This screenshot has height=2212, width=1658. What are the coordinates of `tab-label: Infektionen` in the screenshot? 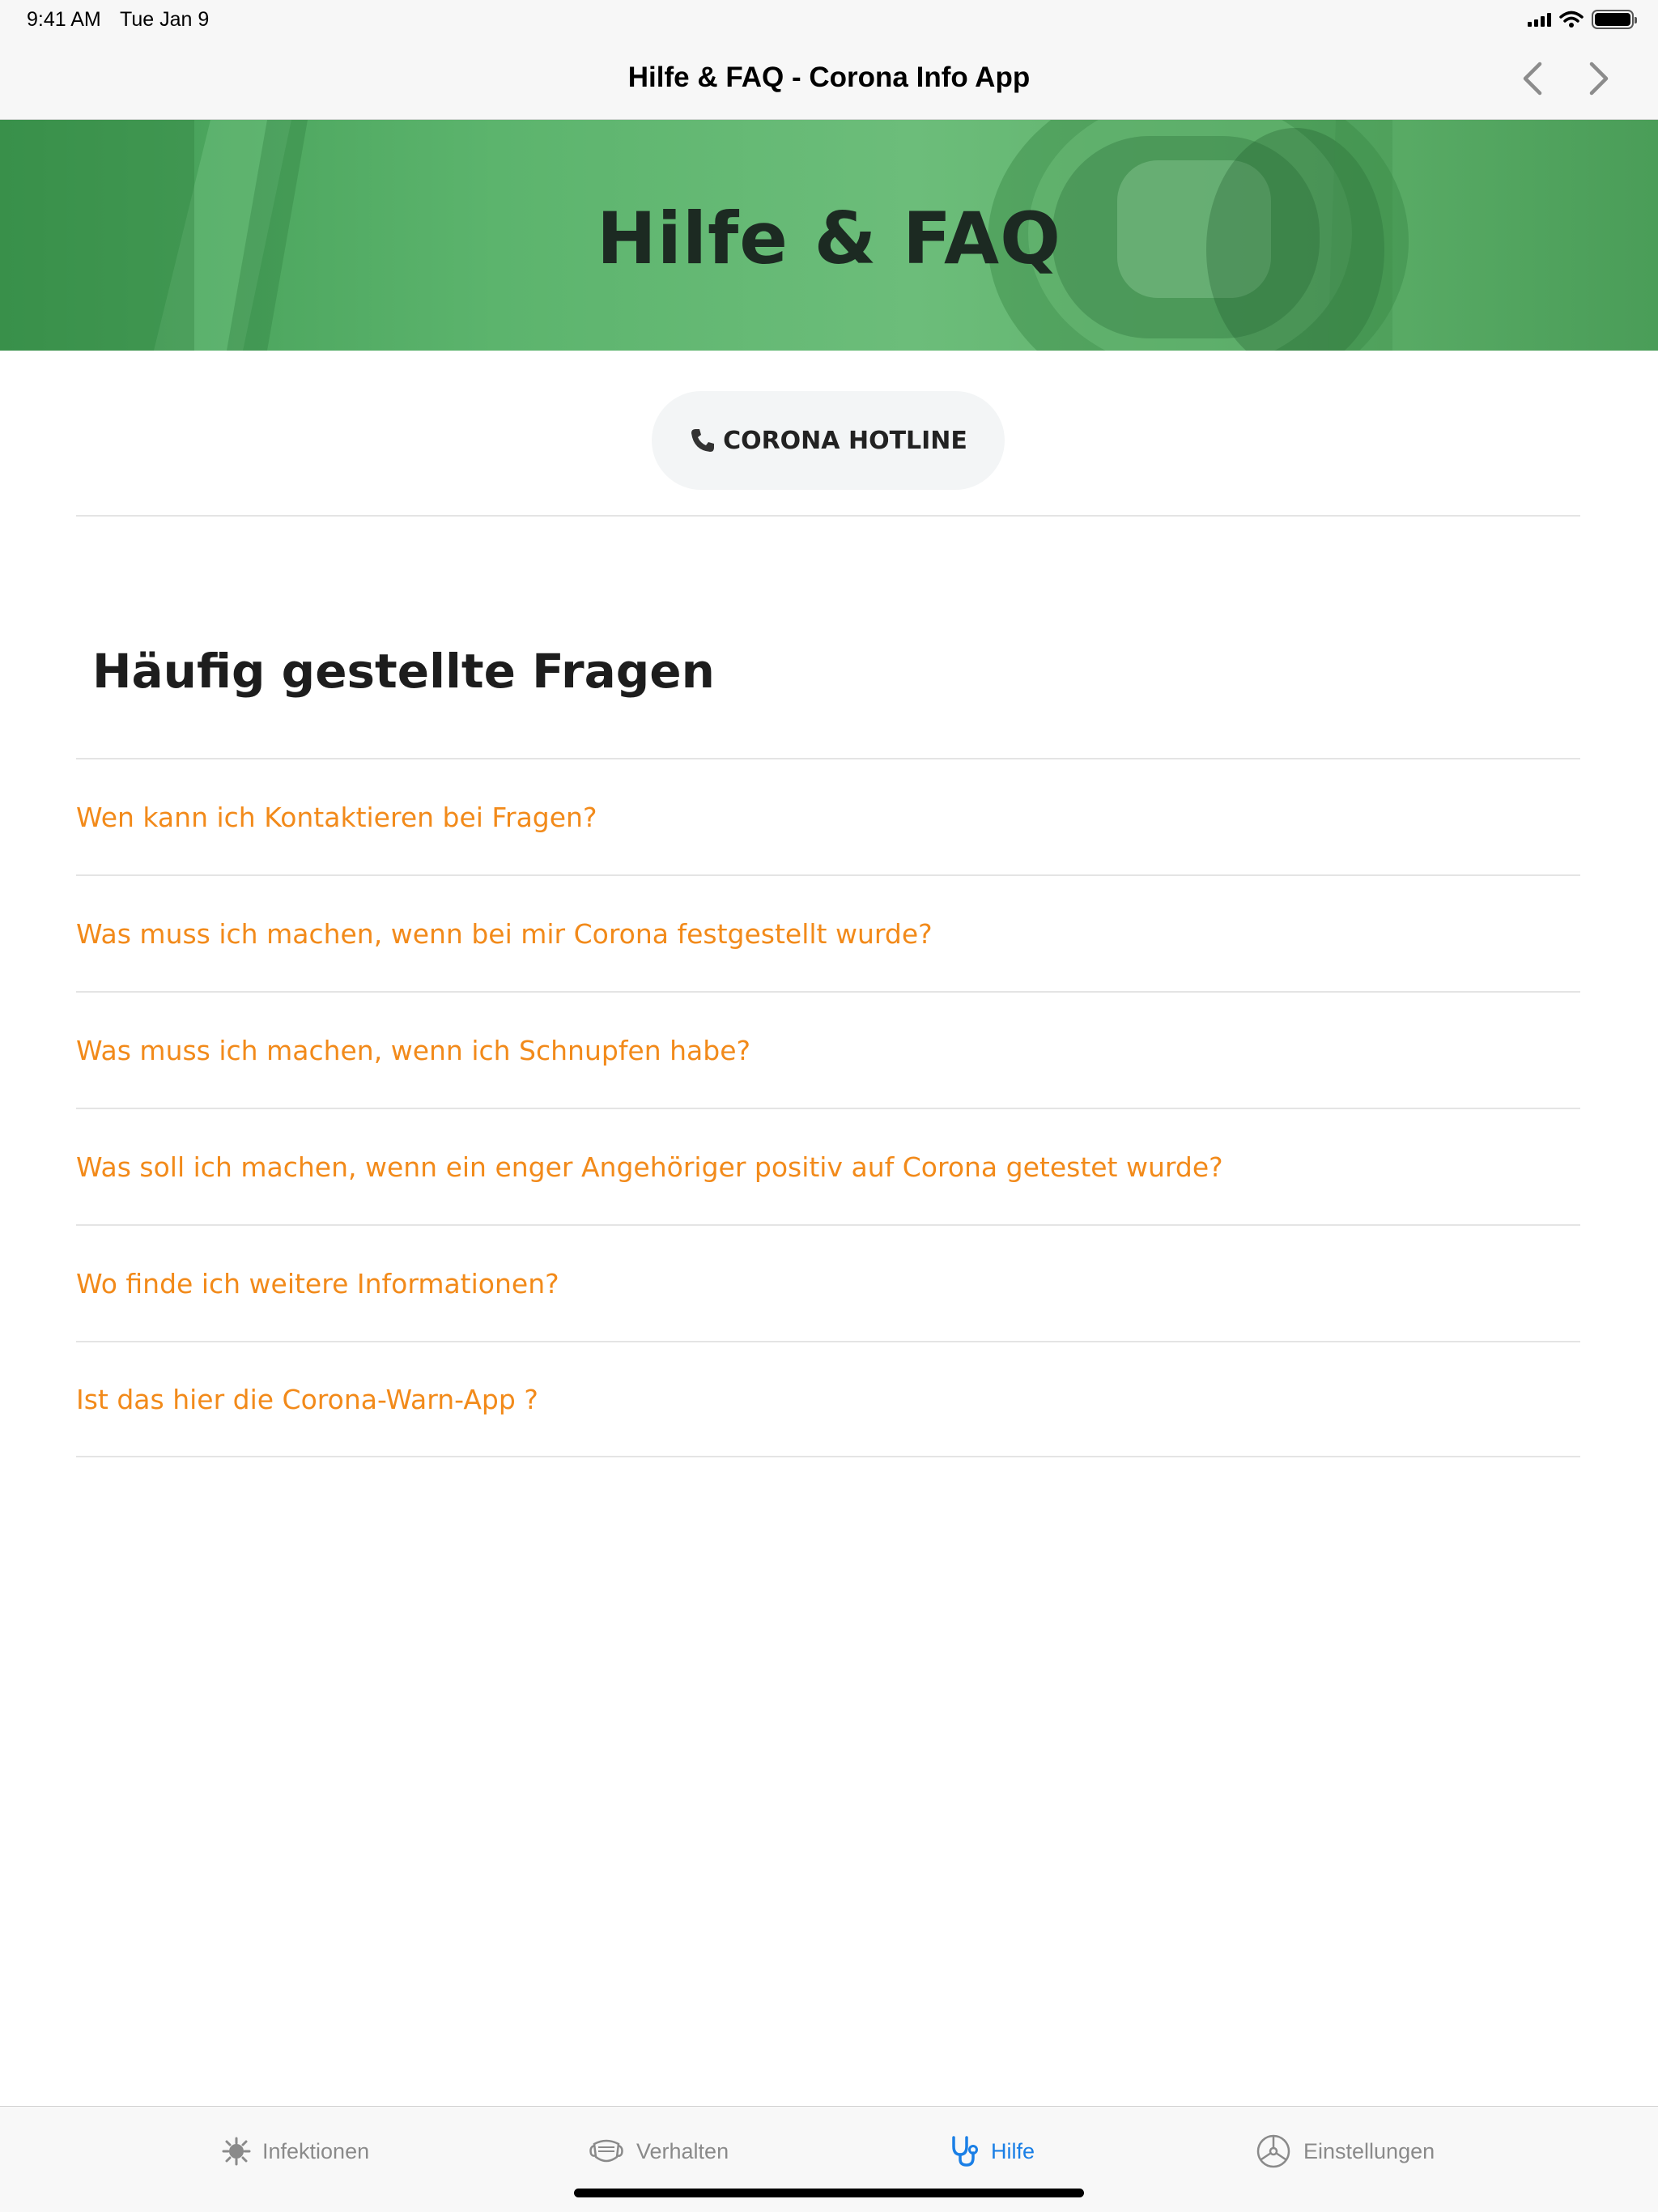 It's located at (316, 2150).